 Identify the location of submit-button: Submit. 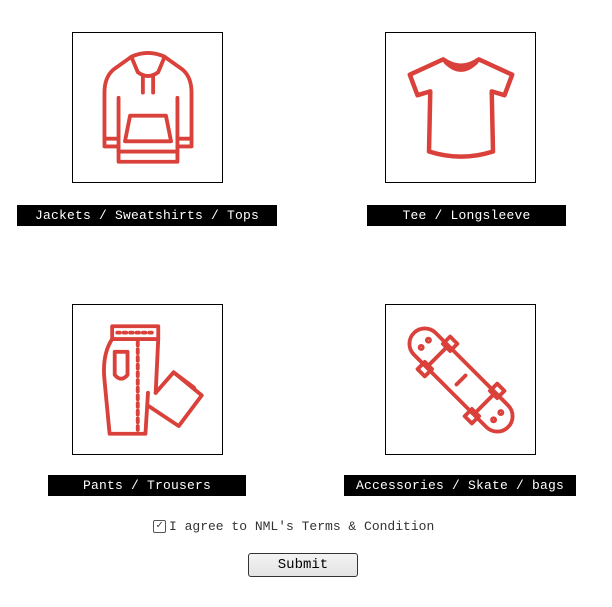
(303, 565).